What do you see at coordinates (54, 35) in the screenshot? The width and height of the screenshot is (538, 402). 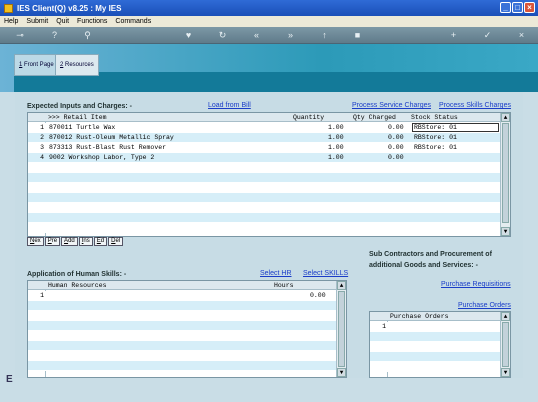 I see `help-icon: ?` at bounding box center [54, 35].